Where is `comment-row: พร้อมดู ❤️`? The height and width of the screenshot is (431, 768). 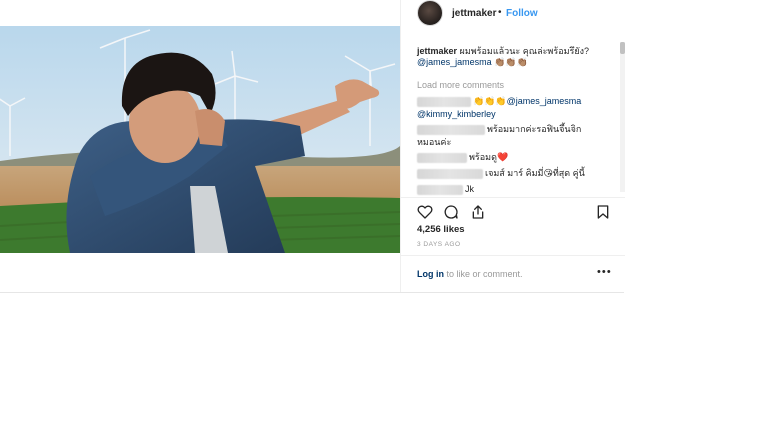
comment-row: พร้อมดู ❤️ is located at coordinates (462, 157).